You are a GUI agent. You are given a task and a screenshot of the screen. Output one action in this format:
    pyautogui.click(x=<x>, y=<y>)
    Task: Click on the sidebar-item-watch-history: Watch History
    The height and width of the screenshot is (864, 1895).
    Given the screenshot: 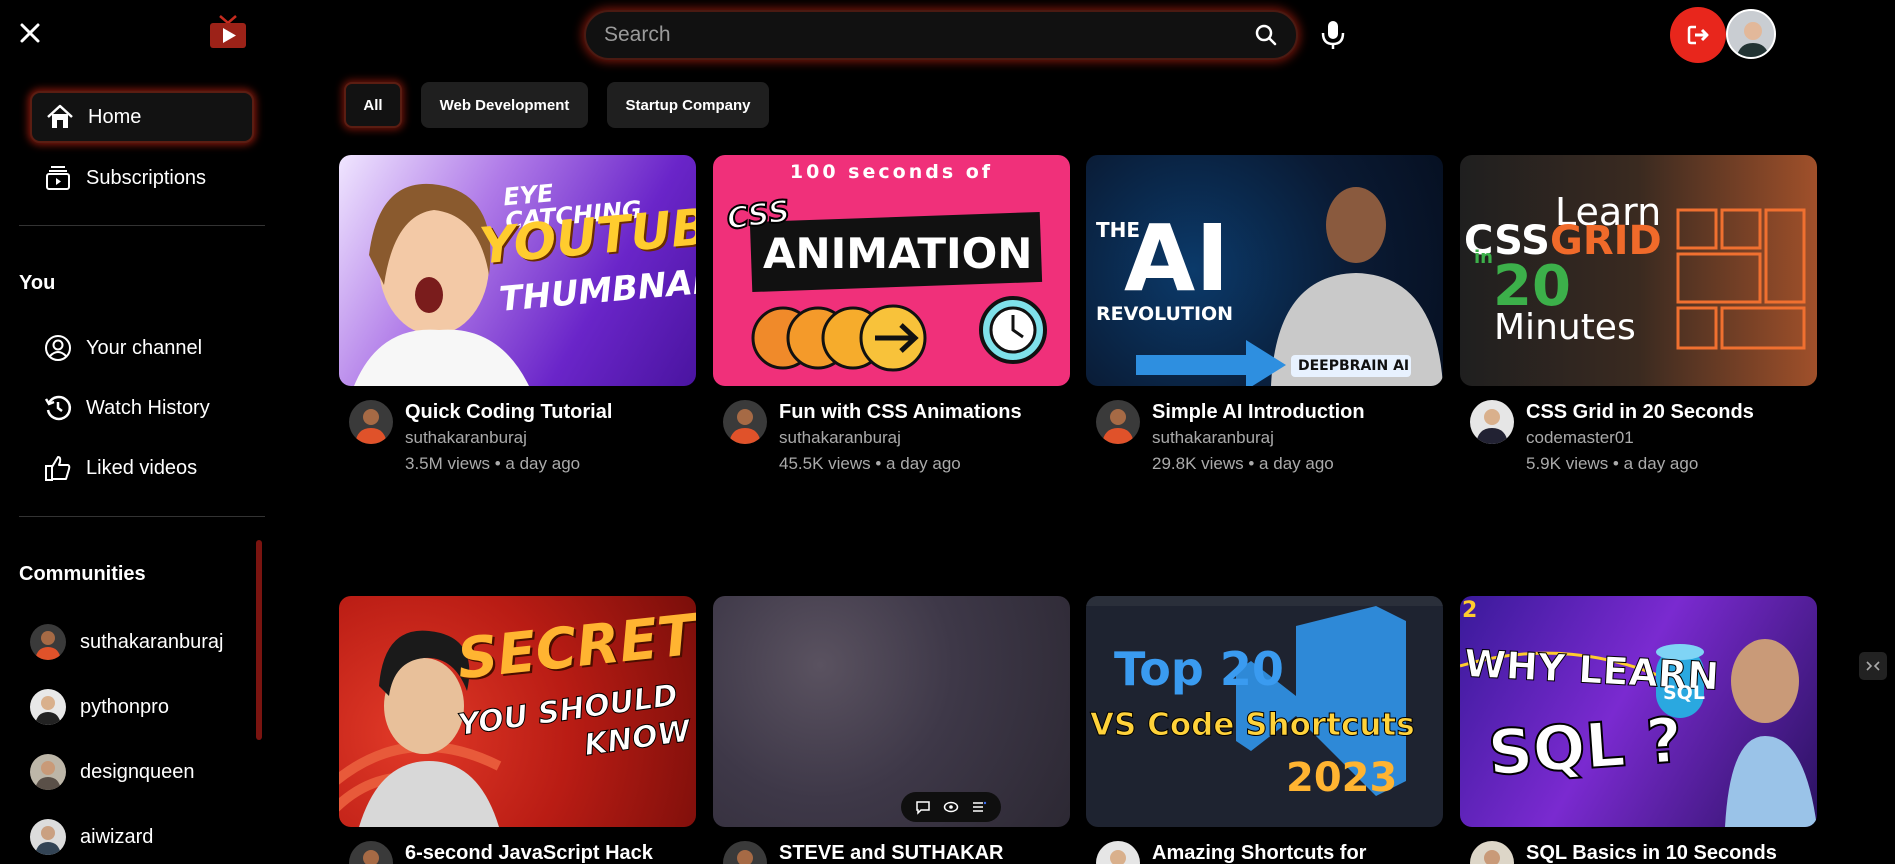 What is the action you would take?
    pyautogui.click(x=142, y=408)
    